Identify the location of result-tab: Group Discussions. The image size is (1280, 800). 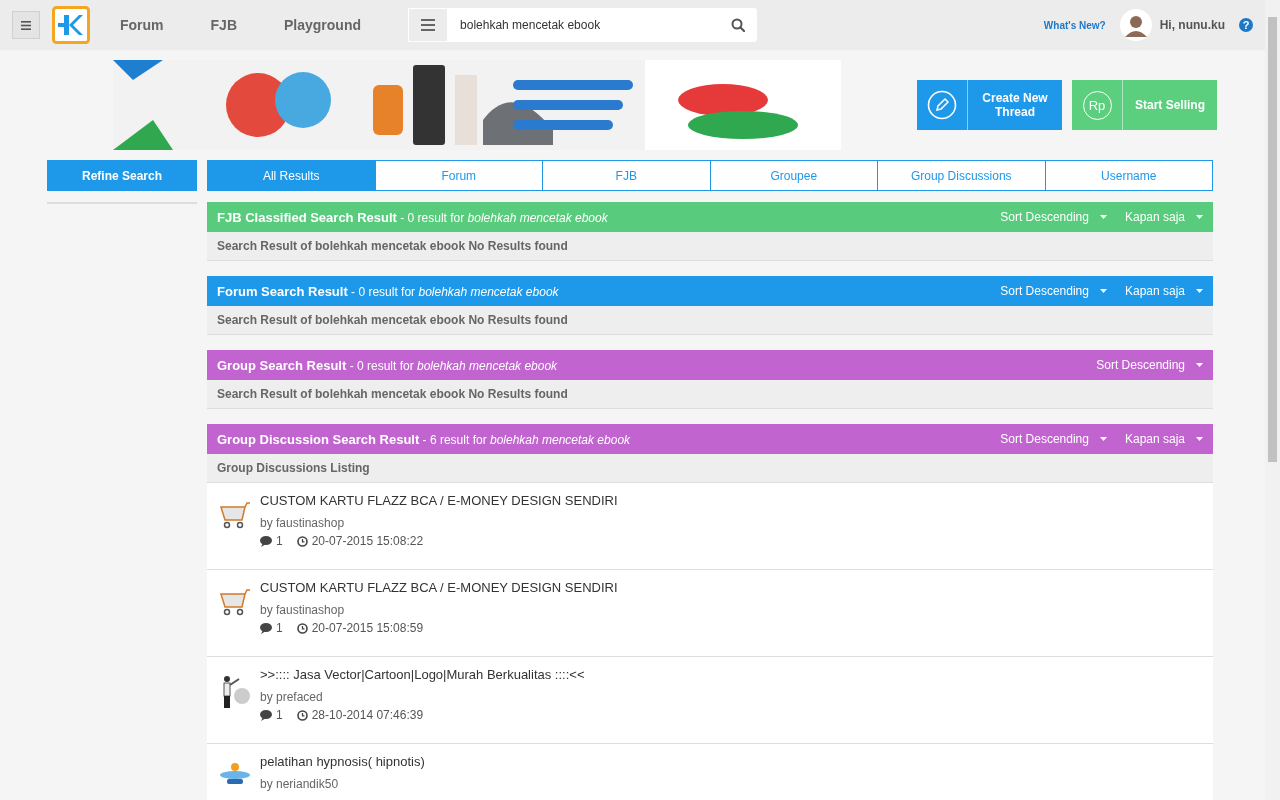
(961, 175).